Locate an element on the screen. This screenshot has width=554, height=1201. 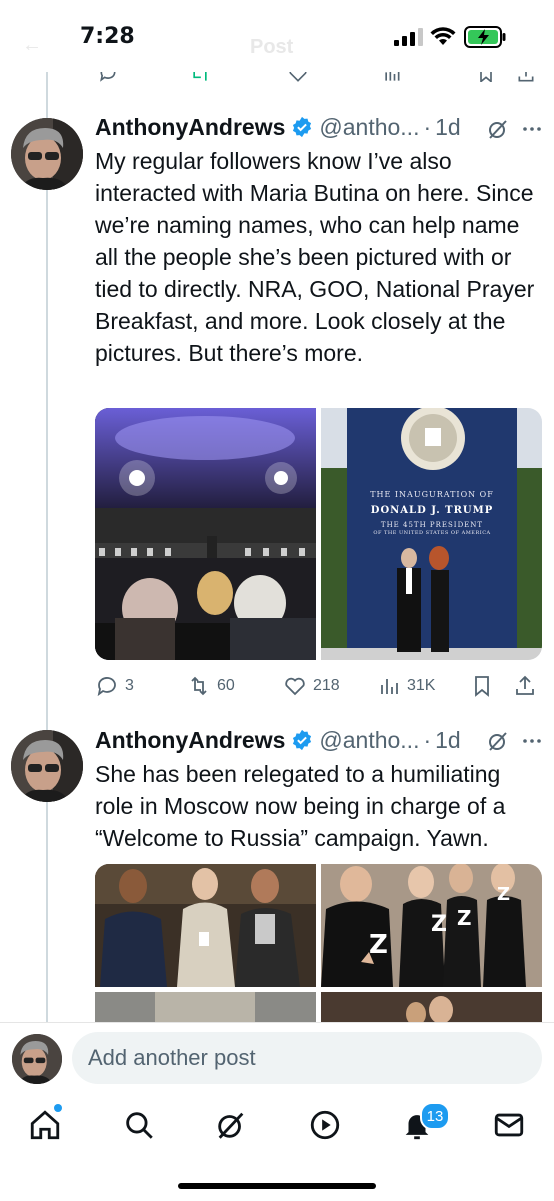
post-actions: 3 60 218 31K is located at coordinates (317, 688).